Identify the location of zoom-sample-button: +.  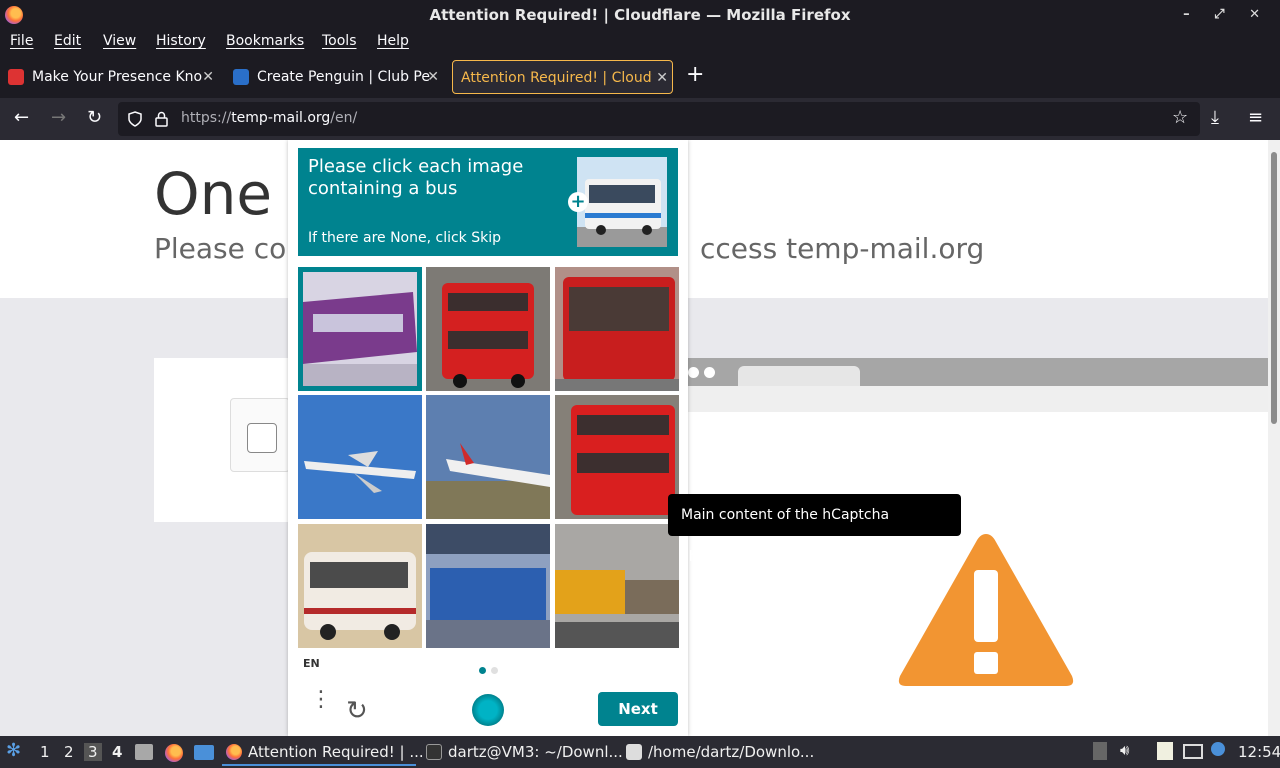
(578, 202).